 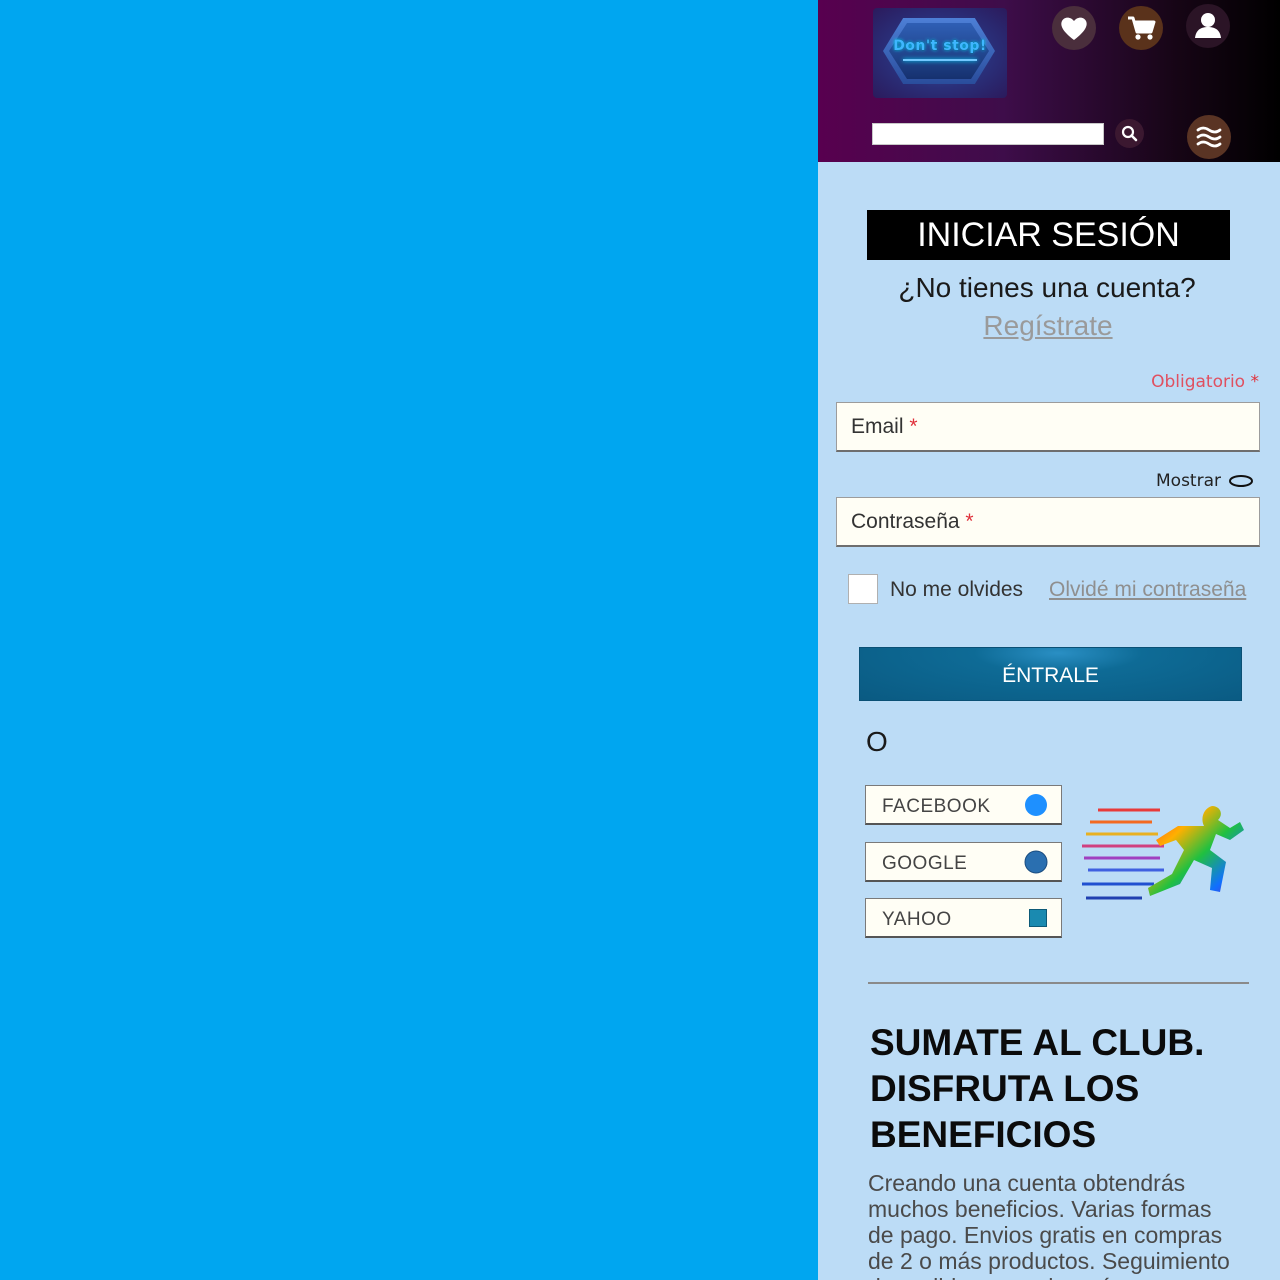 What do you see at coordinates (1048, 326) in the screenshot?
I see `register-link: Regístrate` at bounding box center [1048, 326].